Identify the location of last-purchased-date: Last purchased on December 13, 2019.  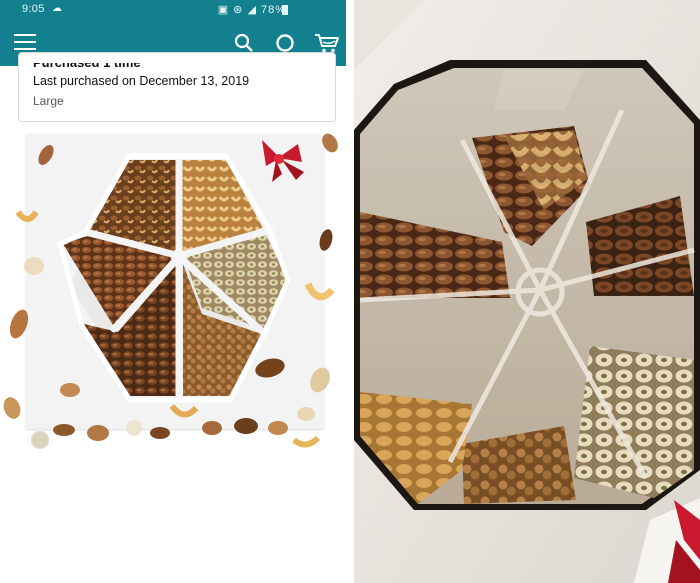
(141, 81).